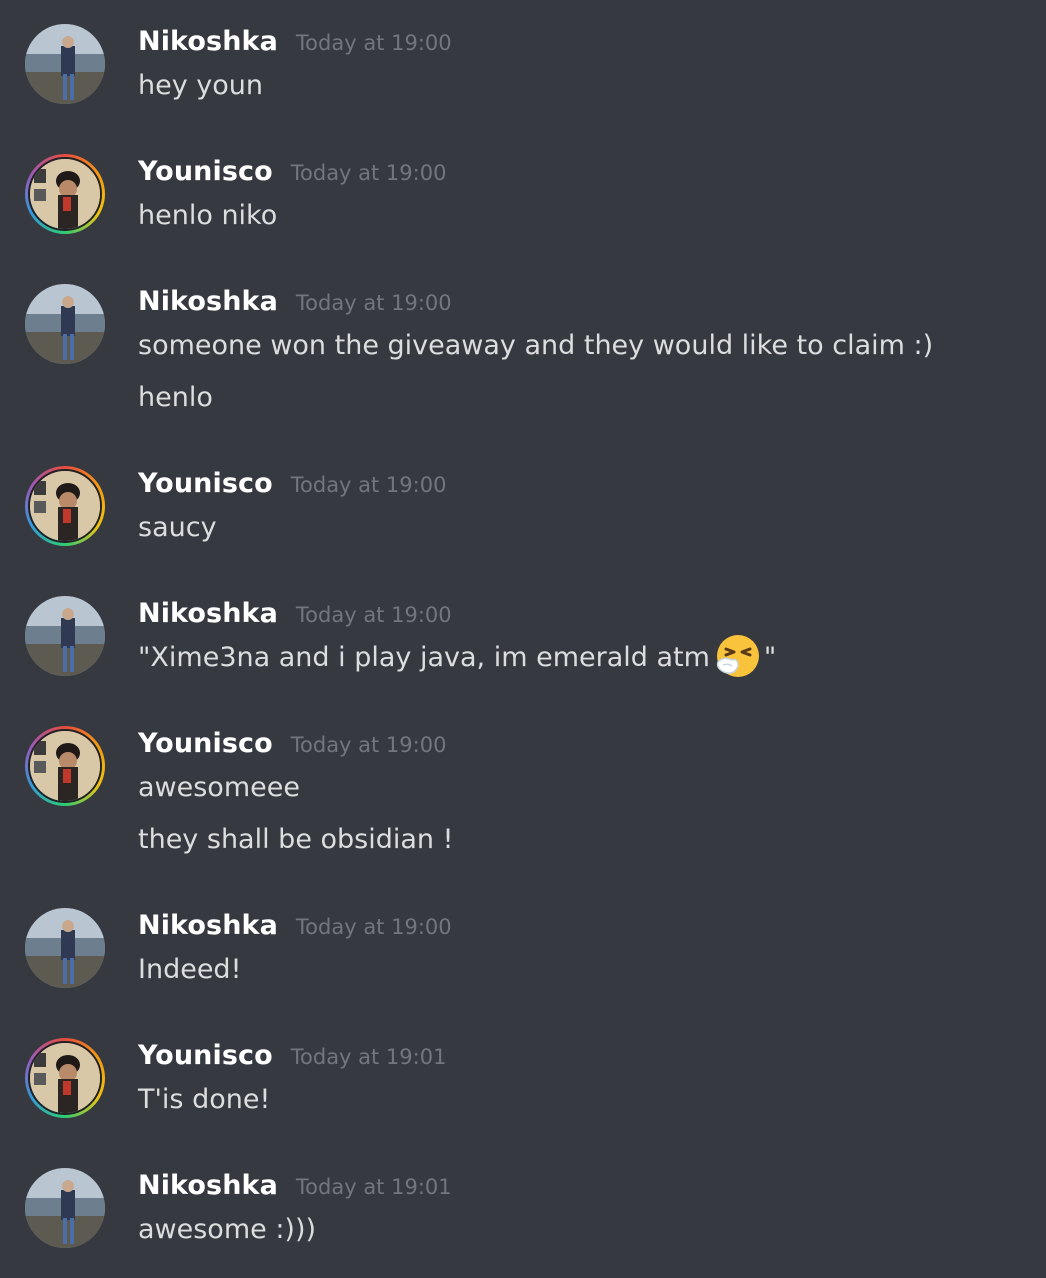 The width and height of the screenshot is (1046, 1278). What do you see at coordinates (190, 969) in the screenshot?
I see `message-text: Indeed!` at bounding box center [190, 969].